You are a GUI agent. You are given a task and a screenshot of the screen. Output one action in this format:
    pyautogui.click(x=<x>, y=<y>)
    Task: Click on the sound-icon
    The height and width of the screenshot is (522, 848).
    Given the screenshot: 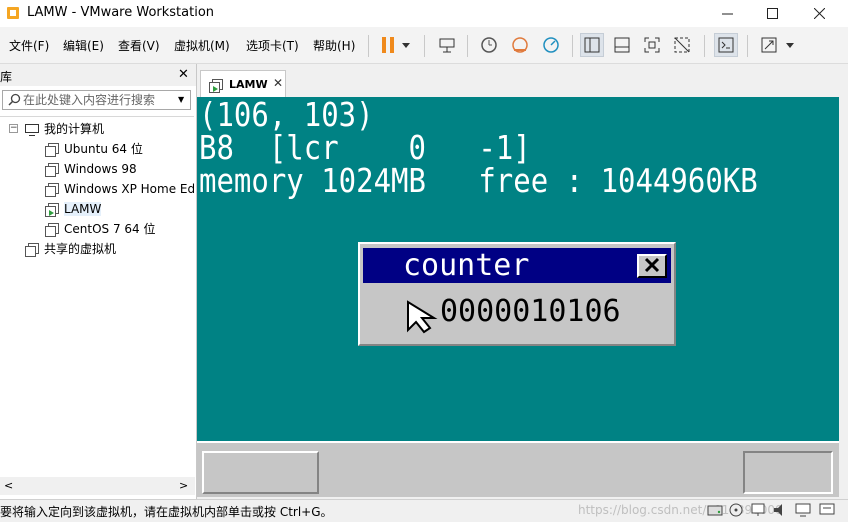 What is the action you would take?
    pyautogui.click(x=780, y=510)
    